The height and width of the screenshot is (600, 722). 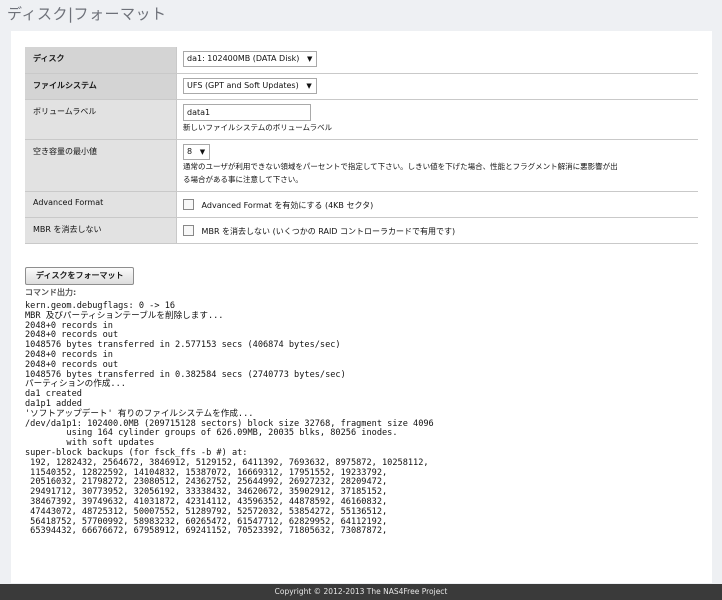 What do you see at coordinates (101, 60) in the screenshot?
I see `disk-label: ディスク` at bounding box center [101, 60].